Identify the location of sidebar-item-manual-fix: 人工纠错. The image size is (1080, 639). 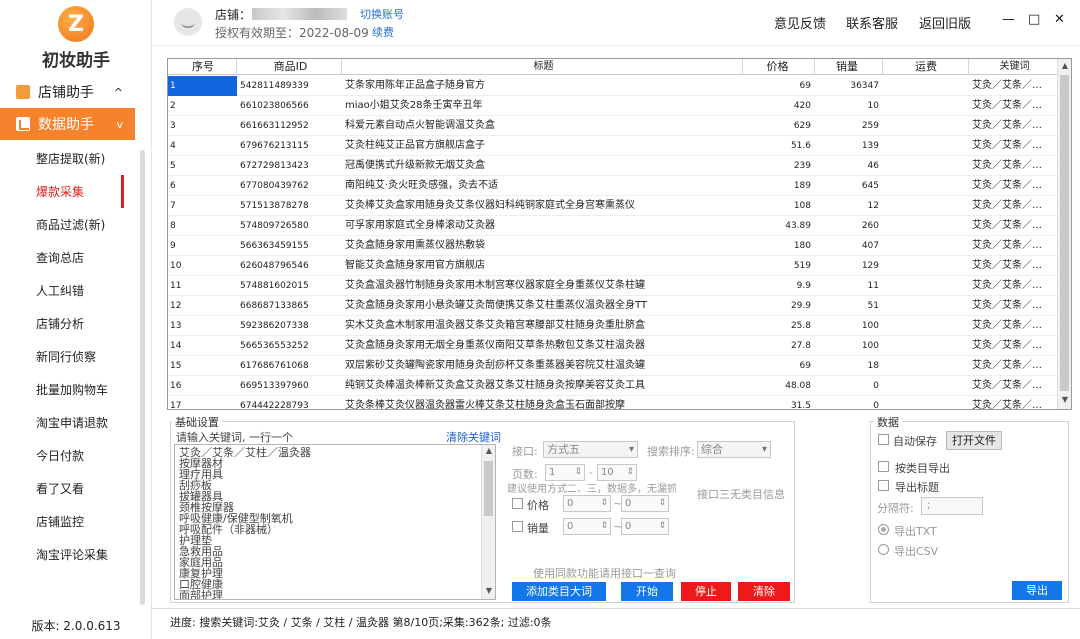
(61, 290).